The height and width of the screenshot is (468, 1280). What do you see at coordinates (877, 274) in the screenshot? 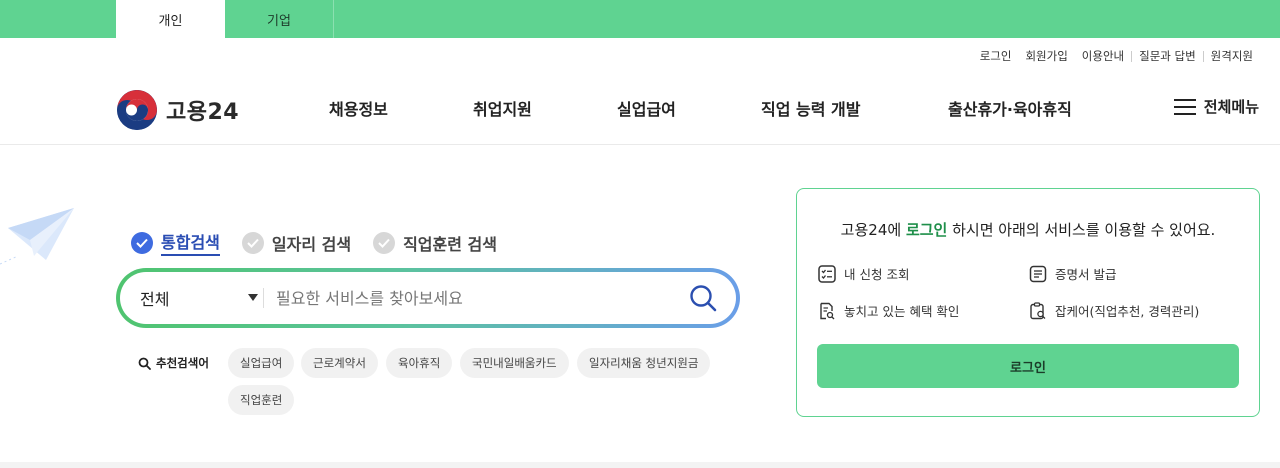
I see `service-label: 내 신청 조회` at bounding box center [877, 274].